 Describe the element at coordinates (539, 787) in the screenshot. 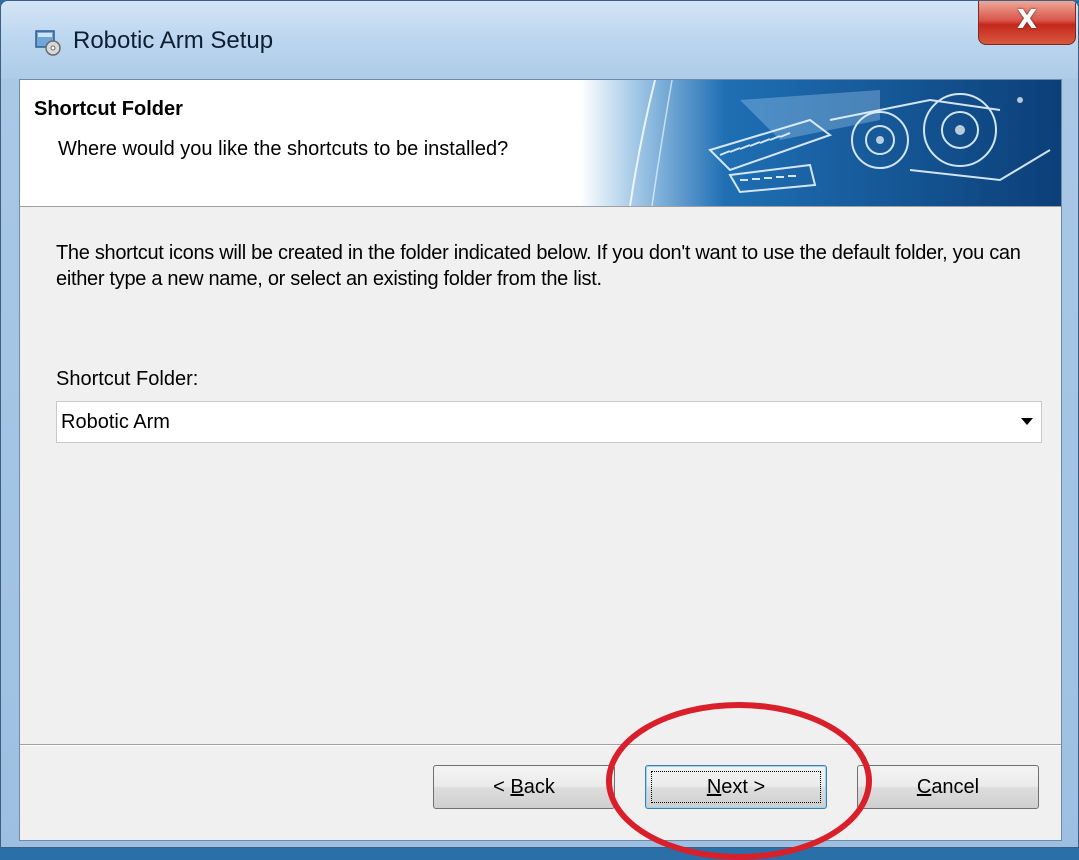

I see `back-button-label: ack` at that location.